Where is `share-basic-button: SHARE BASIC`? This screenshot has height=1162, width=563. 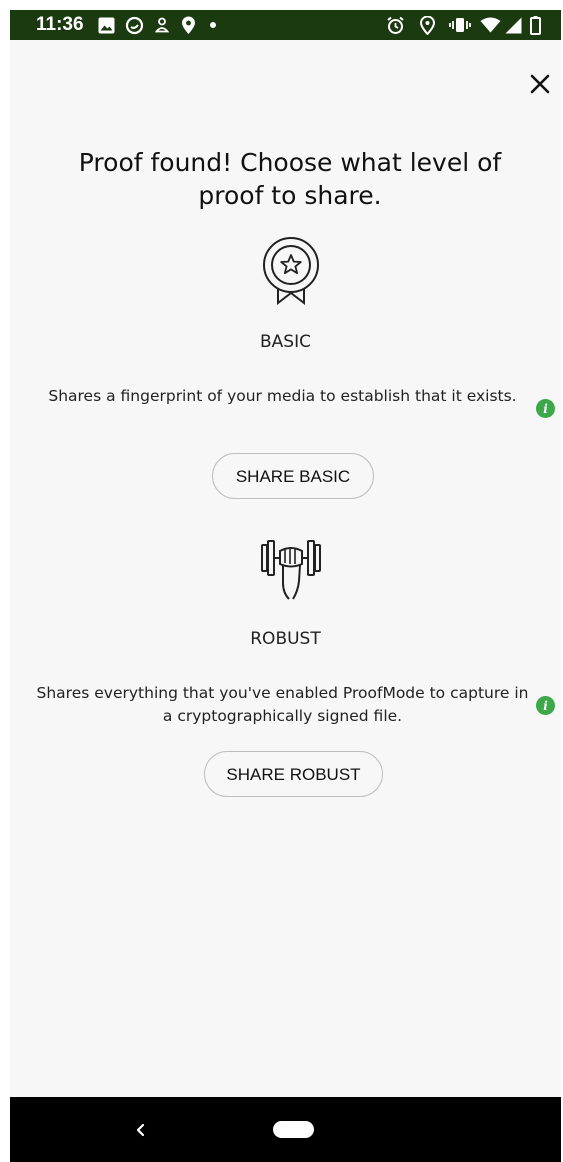
share-basic-button: SHARE BASIC is located at coordinates (293, 476).